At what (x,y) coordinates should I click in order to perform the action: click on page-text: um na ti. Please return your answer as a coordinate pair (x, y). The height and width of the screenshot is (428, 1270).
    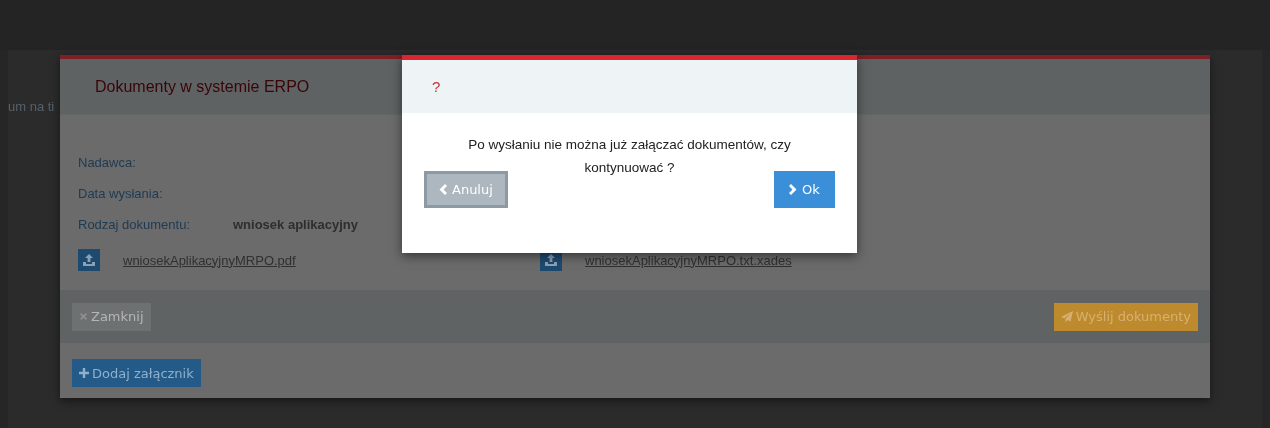
    Looking at the image, I should click on (31, 106).